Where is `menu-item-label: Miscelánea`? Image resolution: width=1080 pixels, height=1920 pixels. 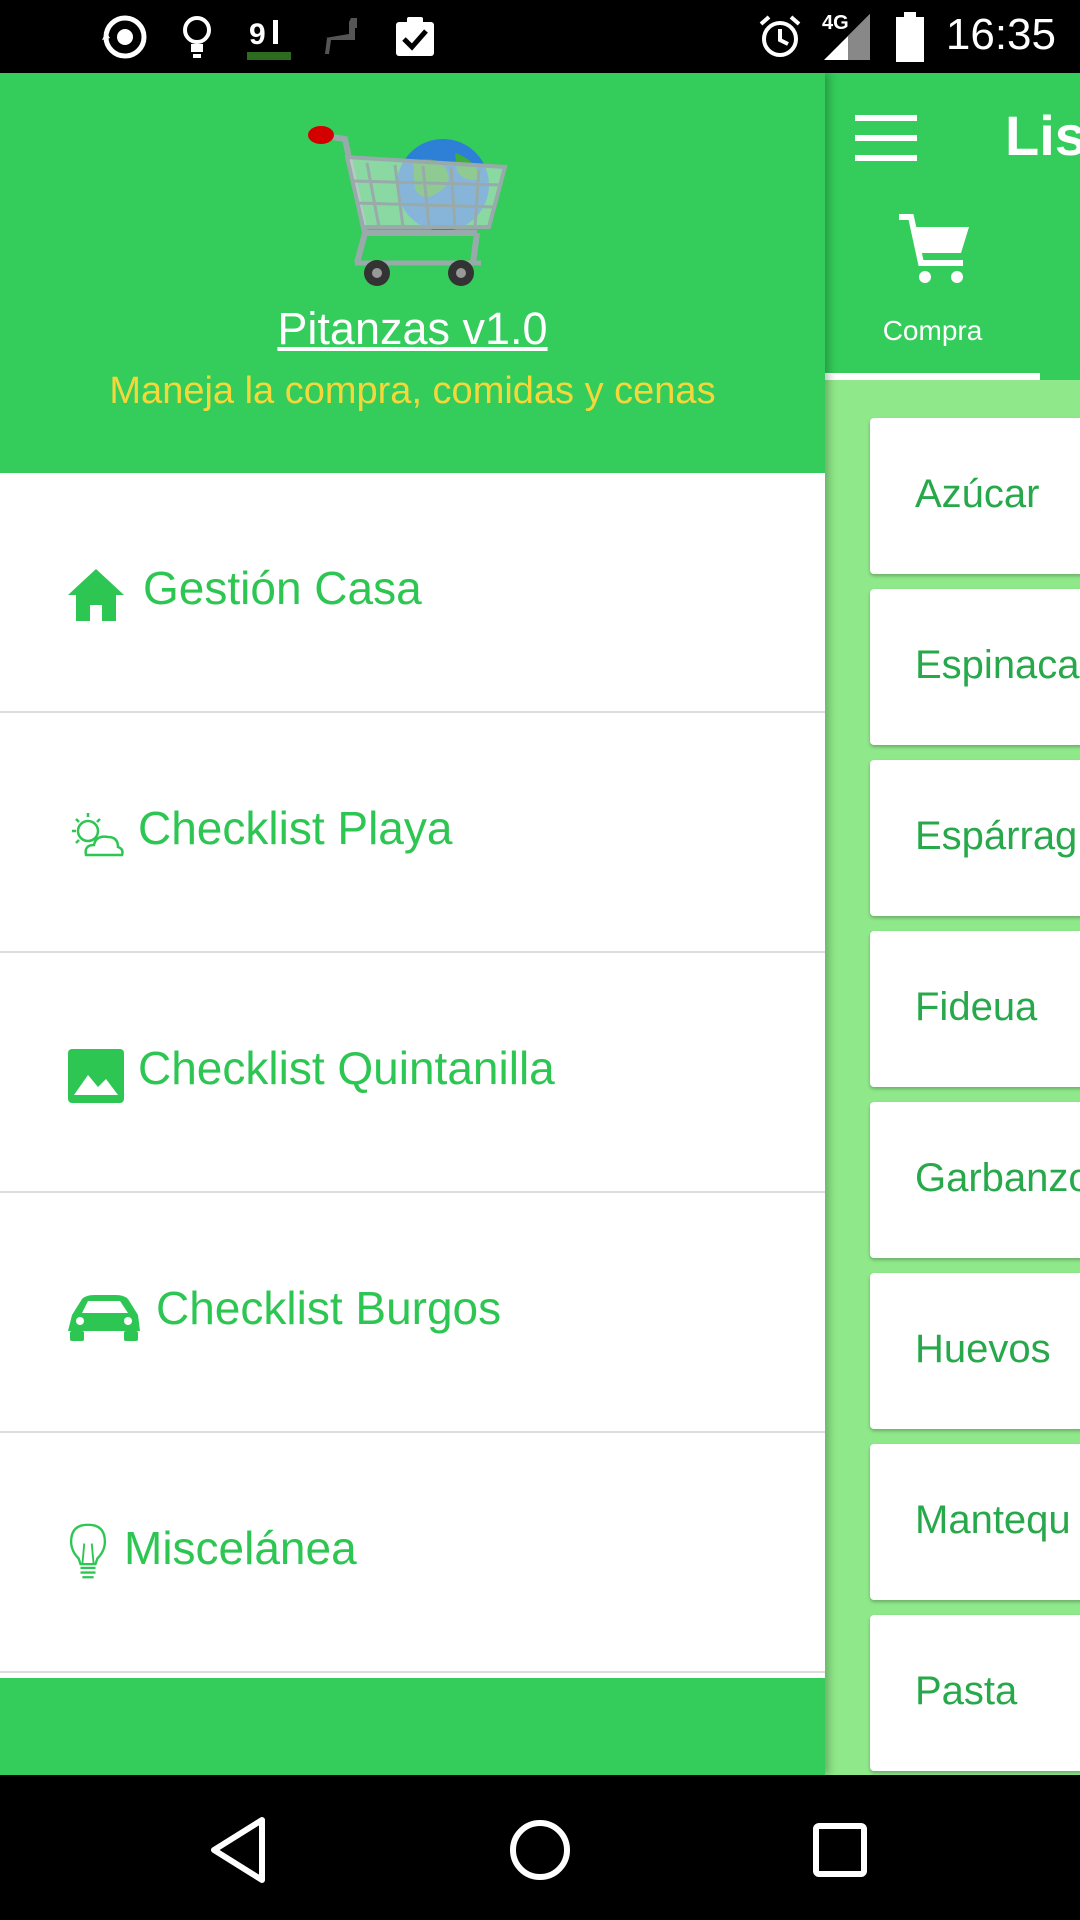 menu-item-label: Miscelánea is located at coordinates (240, 1548).